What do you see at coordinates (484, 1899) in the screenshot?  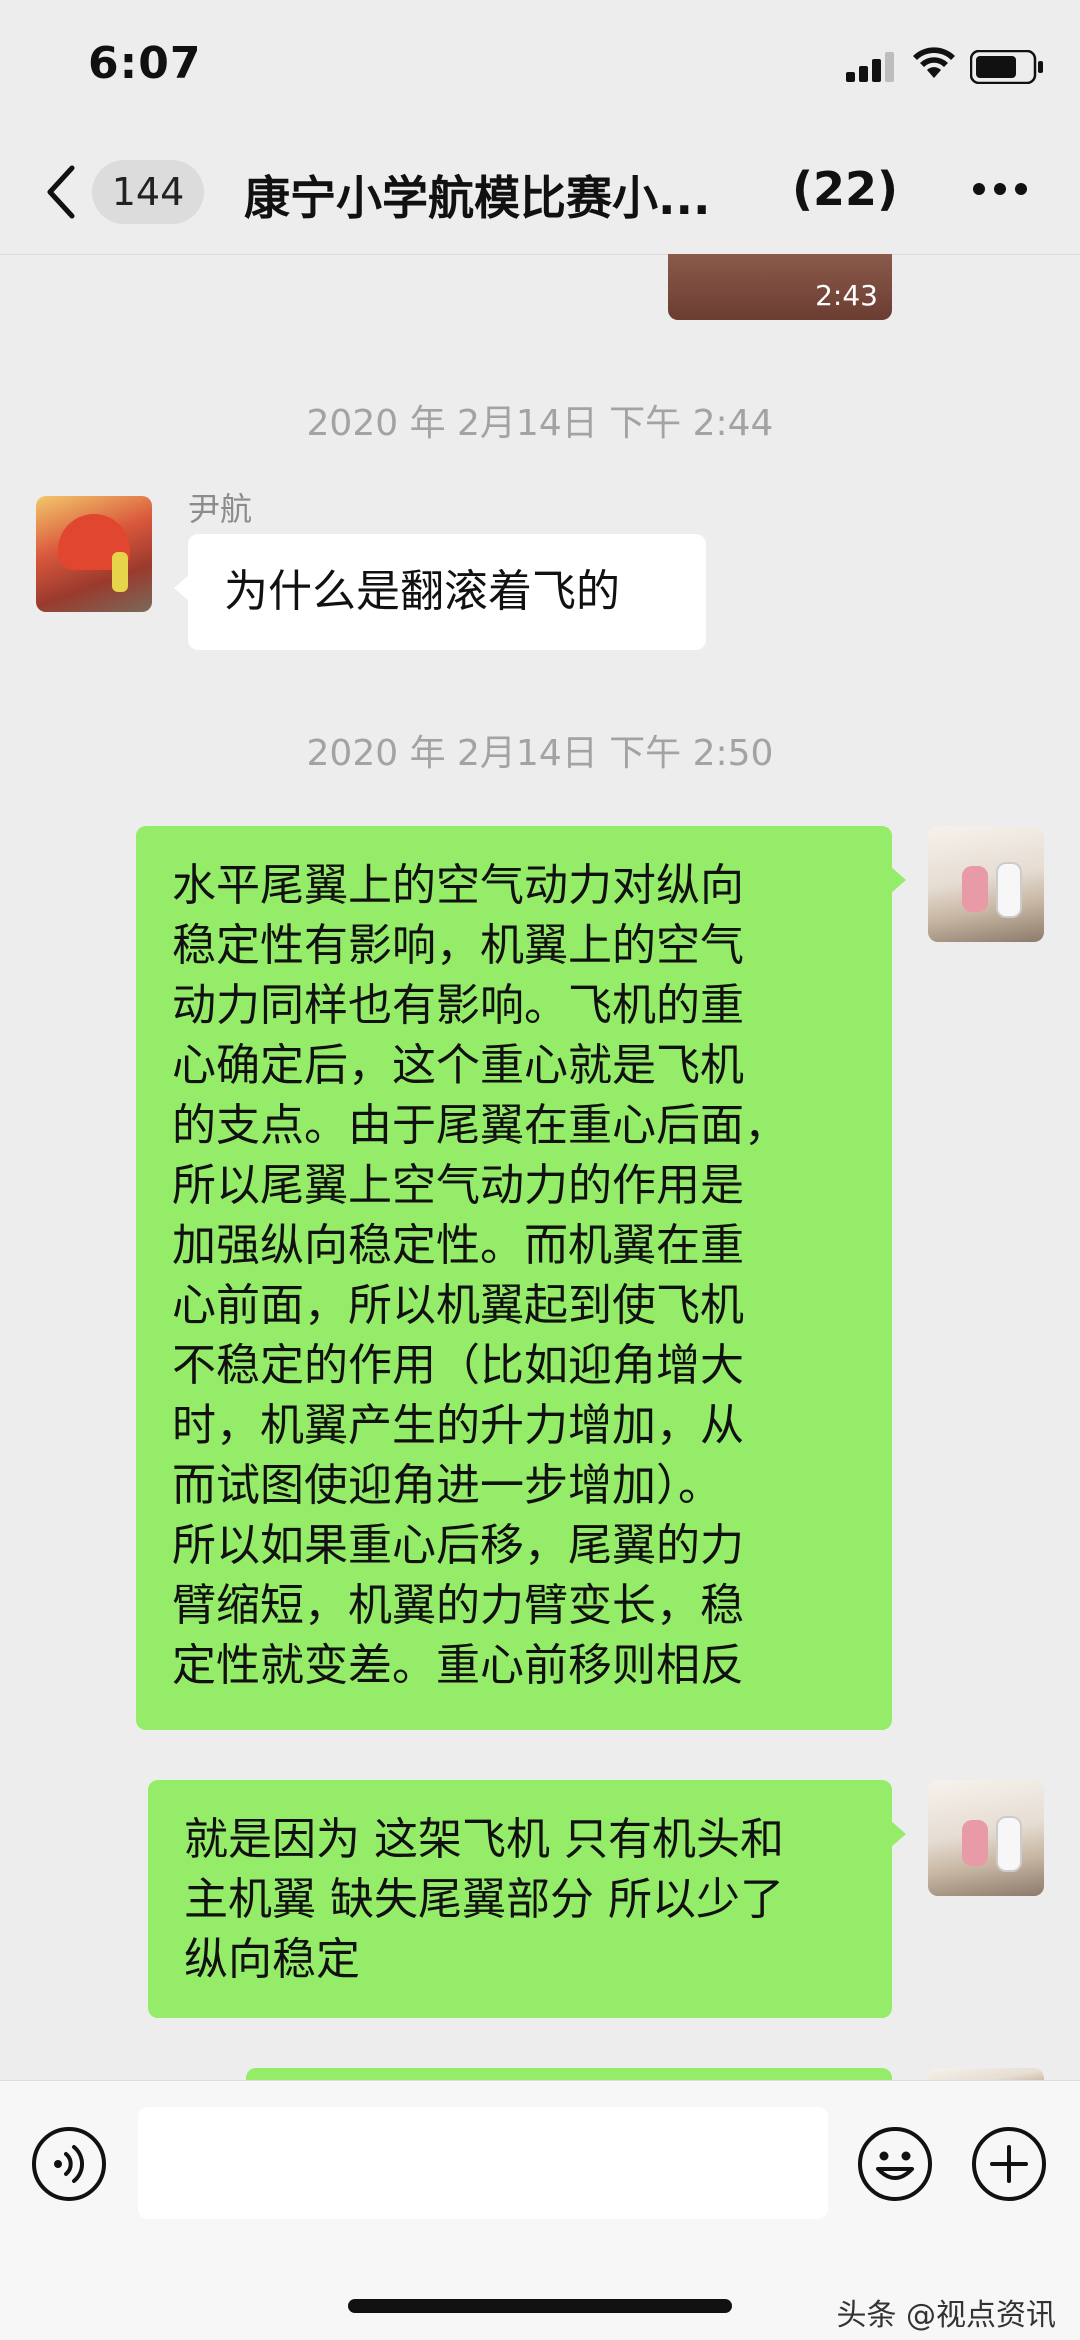 I see `message-text: 就是因为 这架飞机 只有机头和 主机翼 缺失尾翼部分 所以少了 纵向稳定` at bounding box center [484, 1899].